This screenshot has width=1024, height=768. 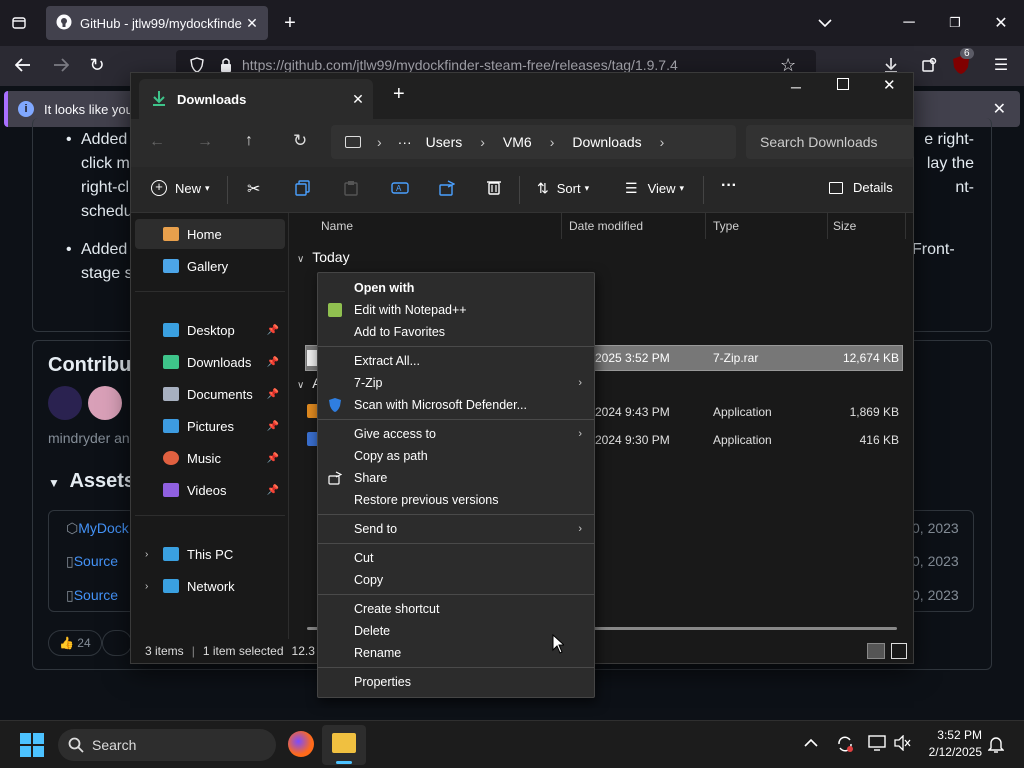 What do you see at coordinates (877, 745) in the screenshot?
I see `network-status-icon` at bounding box center [877, 745].